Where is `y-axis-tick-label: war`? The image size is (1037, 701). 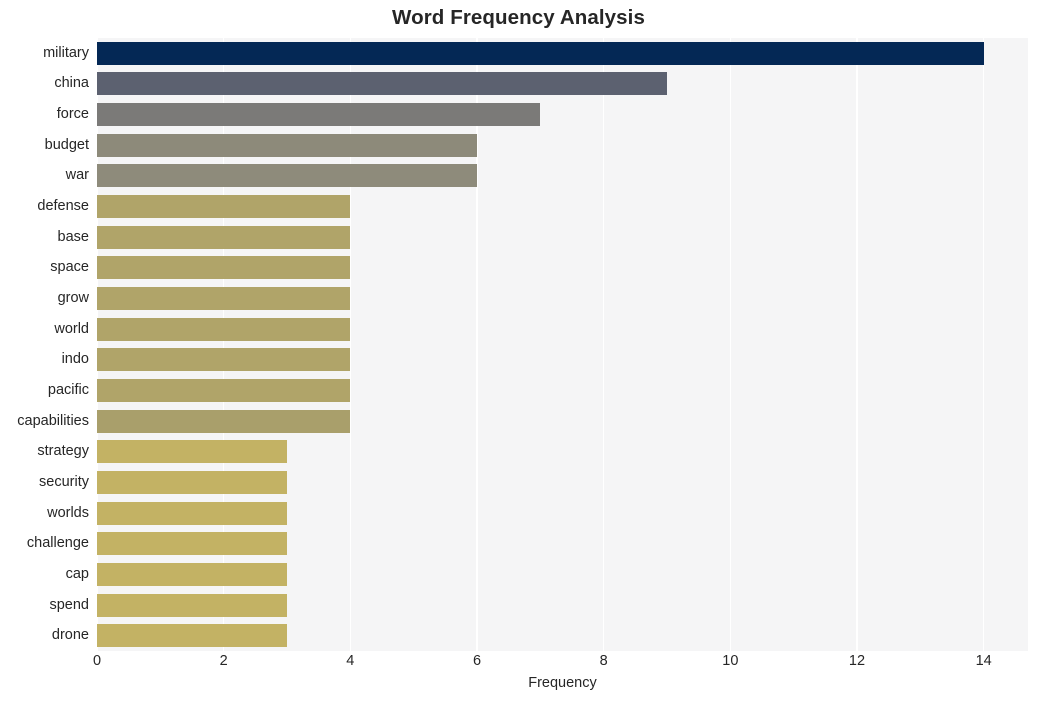 y-axis-tick-label: war is located at coordinates (77, 175).